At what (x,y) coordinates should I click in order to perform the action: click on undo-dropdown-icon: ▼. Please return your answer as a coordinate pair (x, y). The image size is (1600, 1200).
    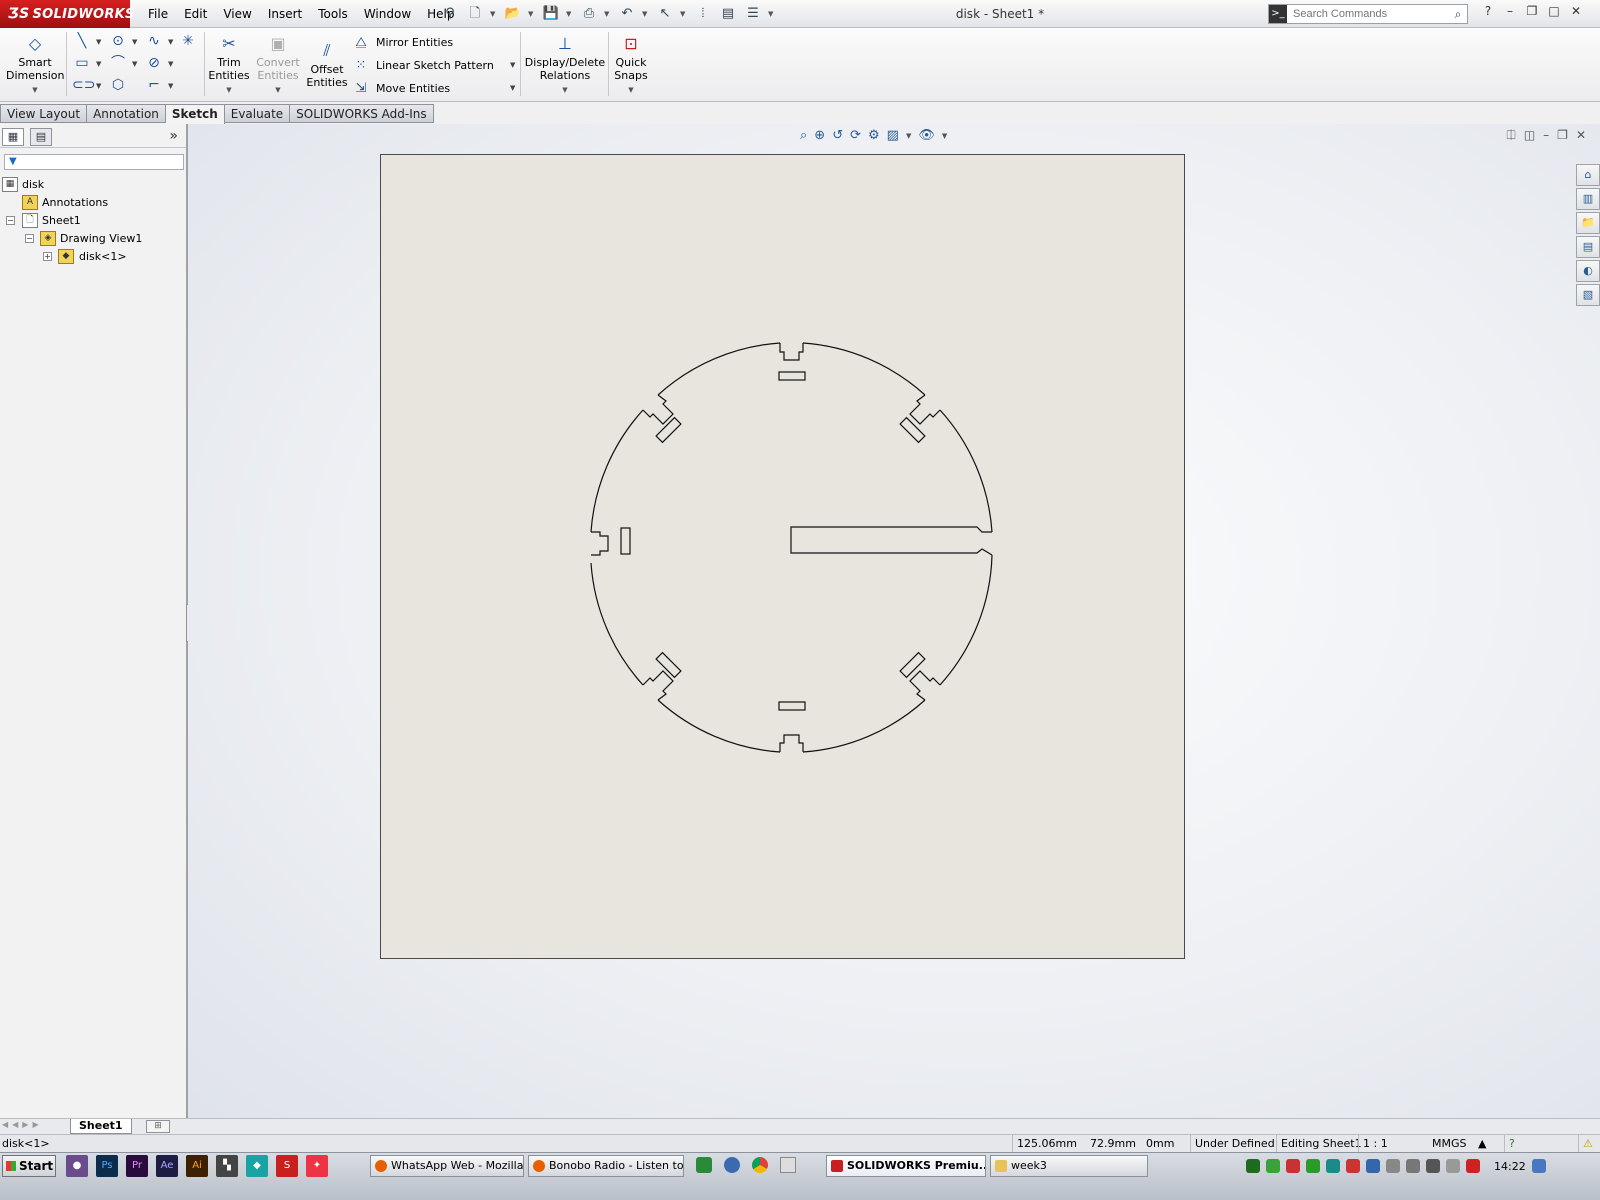
    Looking at the image, I should click on (646, 14).